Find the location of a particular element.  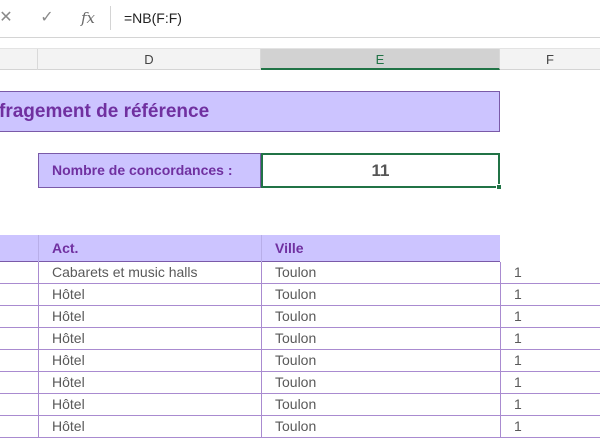

title-cell: fragement de référence is located at coordinates (250, 111).